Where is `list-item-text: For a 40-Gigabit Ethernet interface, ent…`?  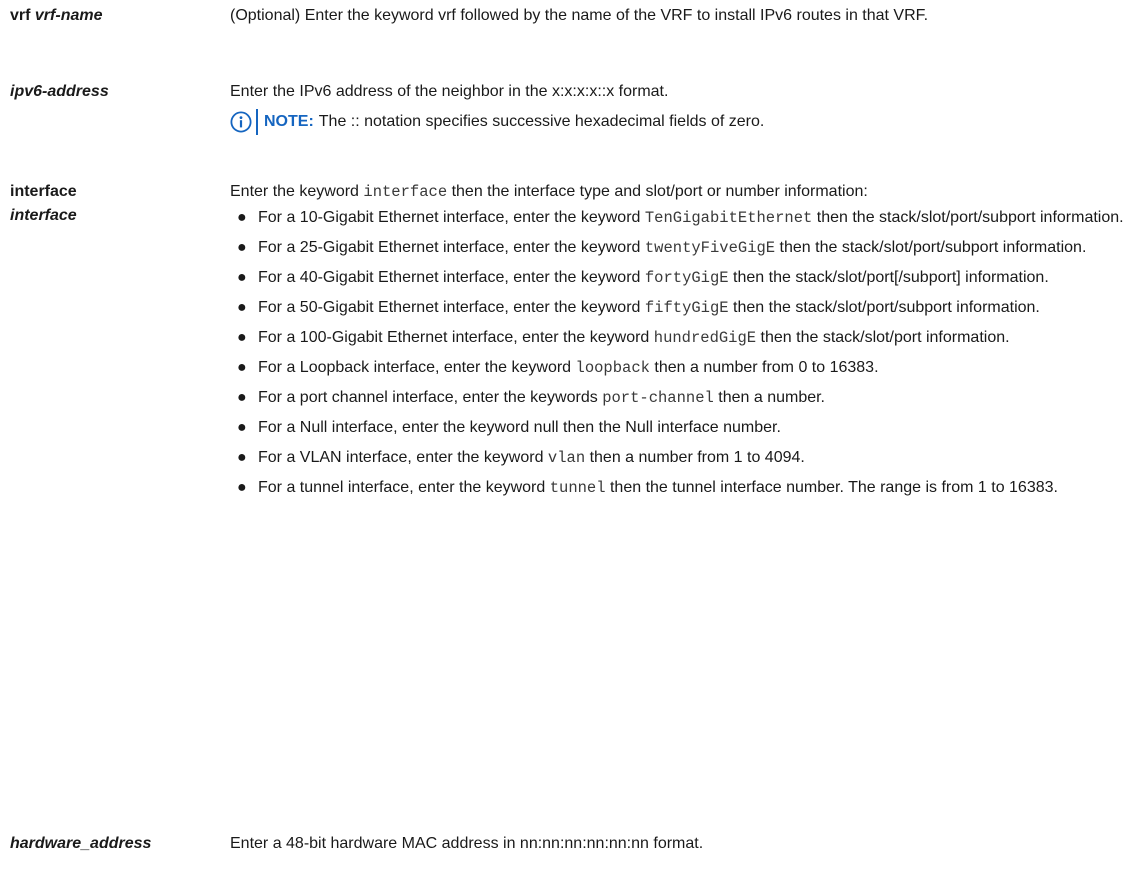
list-item-text: For a 40-Gigabit Ethernet interface, ent… is located at coordinates (451, 277).